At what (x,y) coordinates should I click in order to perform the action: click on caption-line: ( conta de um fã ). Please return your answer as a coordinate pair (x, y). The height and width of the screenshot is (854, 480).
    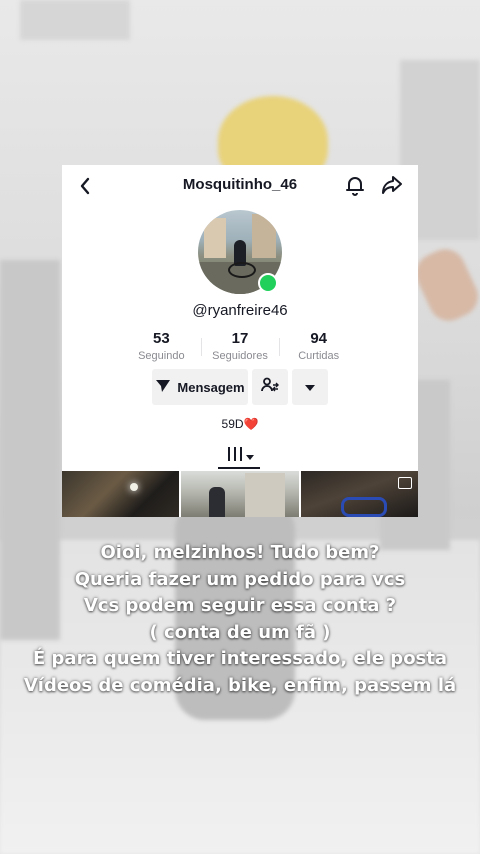
    Looking at the image, I should click on (240, 632).